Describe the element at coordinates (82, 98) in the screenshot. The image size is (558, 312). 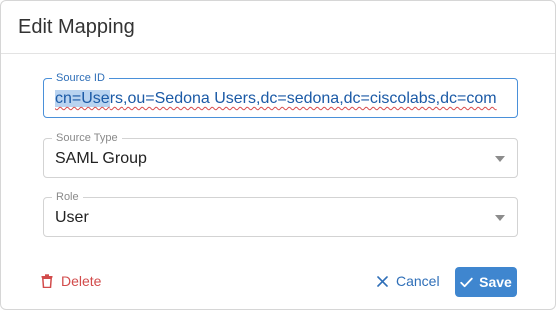
I see `source-id-selected-text: cn=Use` at that location.